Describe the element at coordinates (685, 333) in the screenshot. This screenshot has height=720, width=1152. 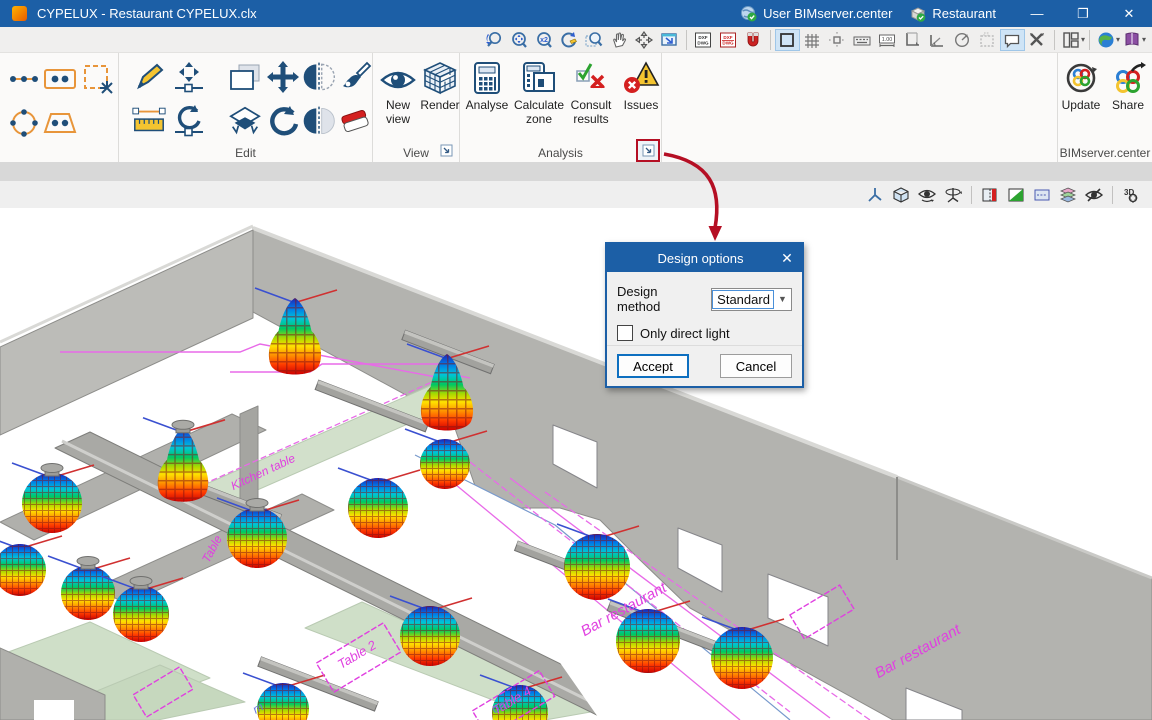
I see `only-direct-light-label: Only direct light` at that location.